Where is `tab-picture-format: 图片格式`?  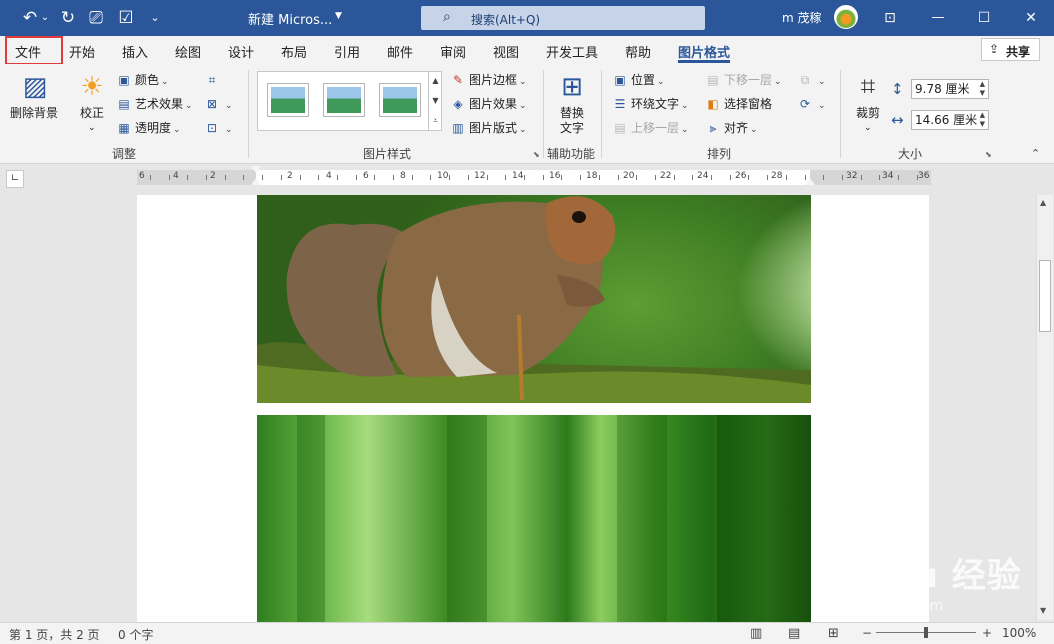 tab-picture-format: 图片格式 is located at coordinates (704, 51).